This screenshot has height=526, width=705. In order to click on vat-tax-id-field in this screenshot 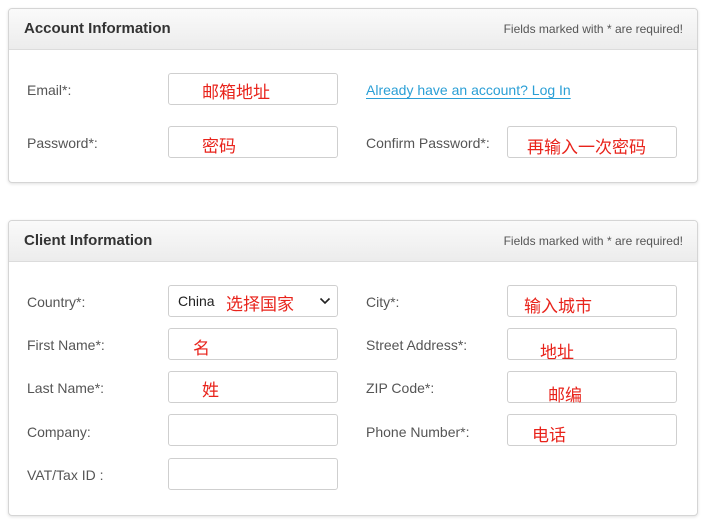, I will do `click(253, 474)`.